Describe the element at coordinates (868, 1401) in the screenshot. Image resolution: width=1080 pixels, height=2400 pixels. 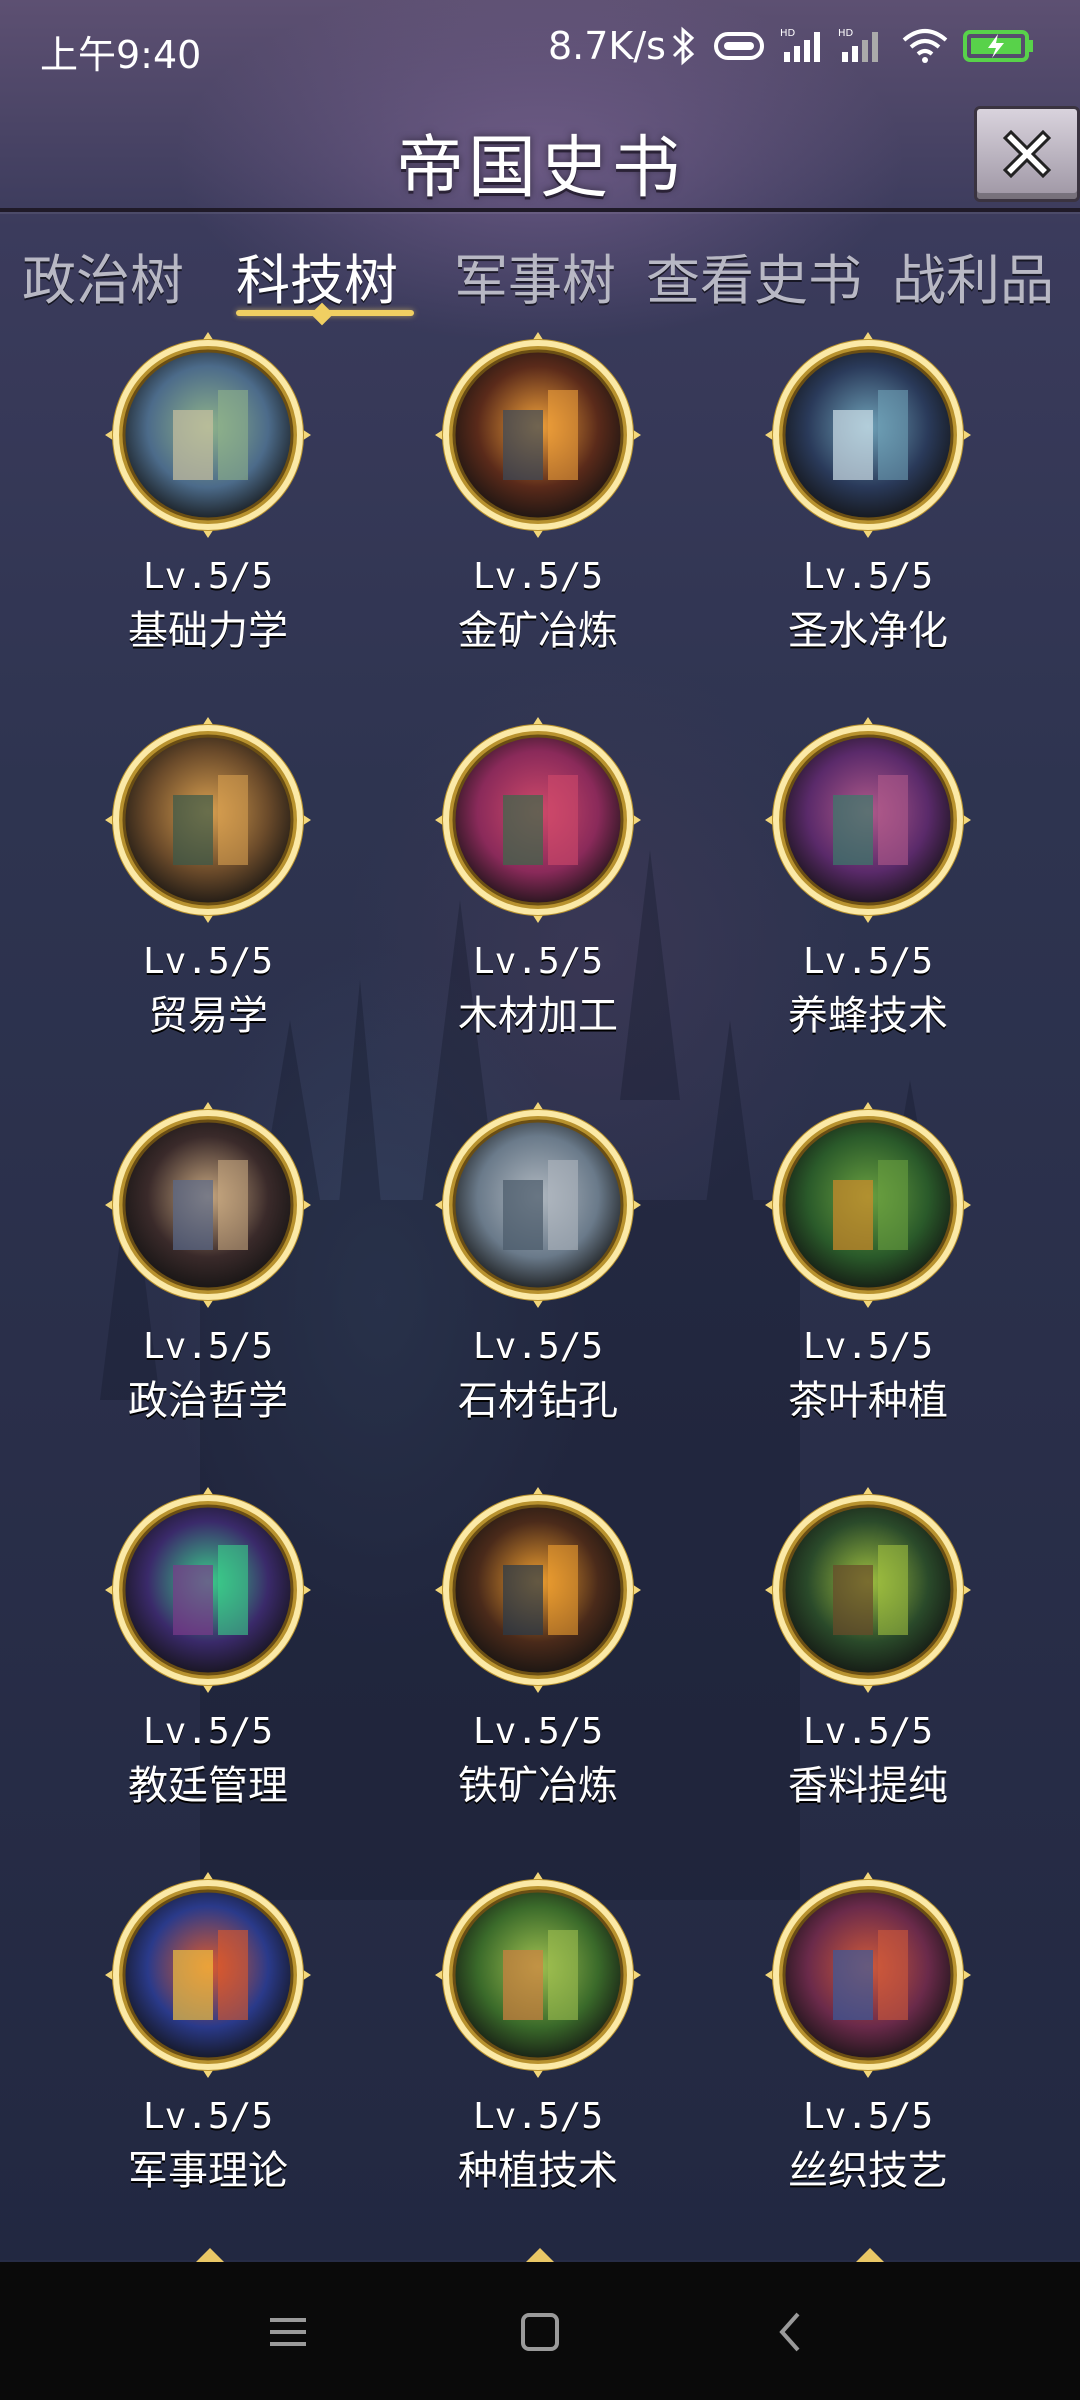
I see `tech-name: 茶叶种植` at that location.